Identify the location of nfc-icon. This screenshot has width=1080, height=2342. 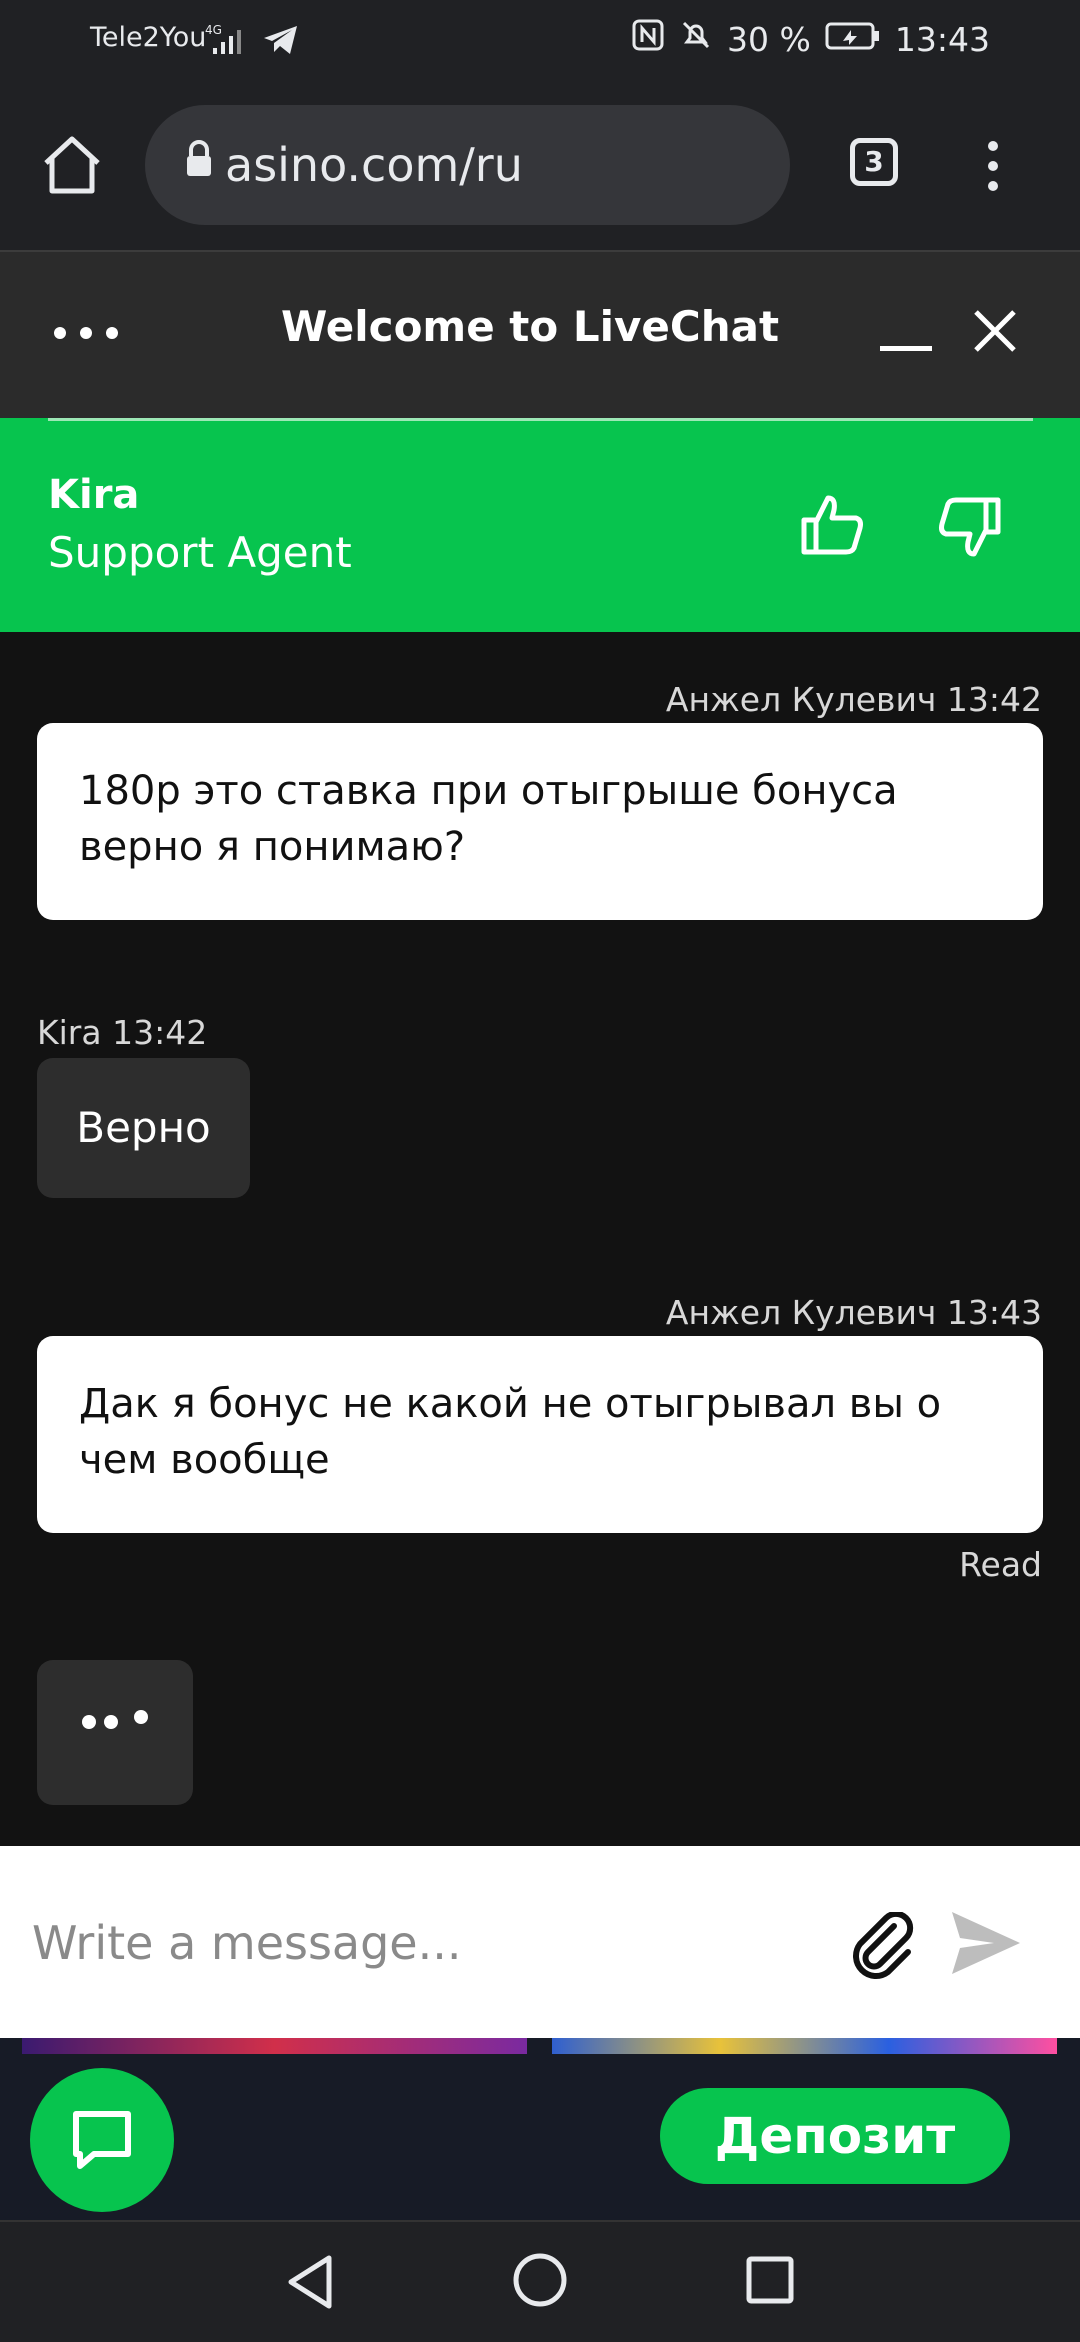
(648, 39).